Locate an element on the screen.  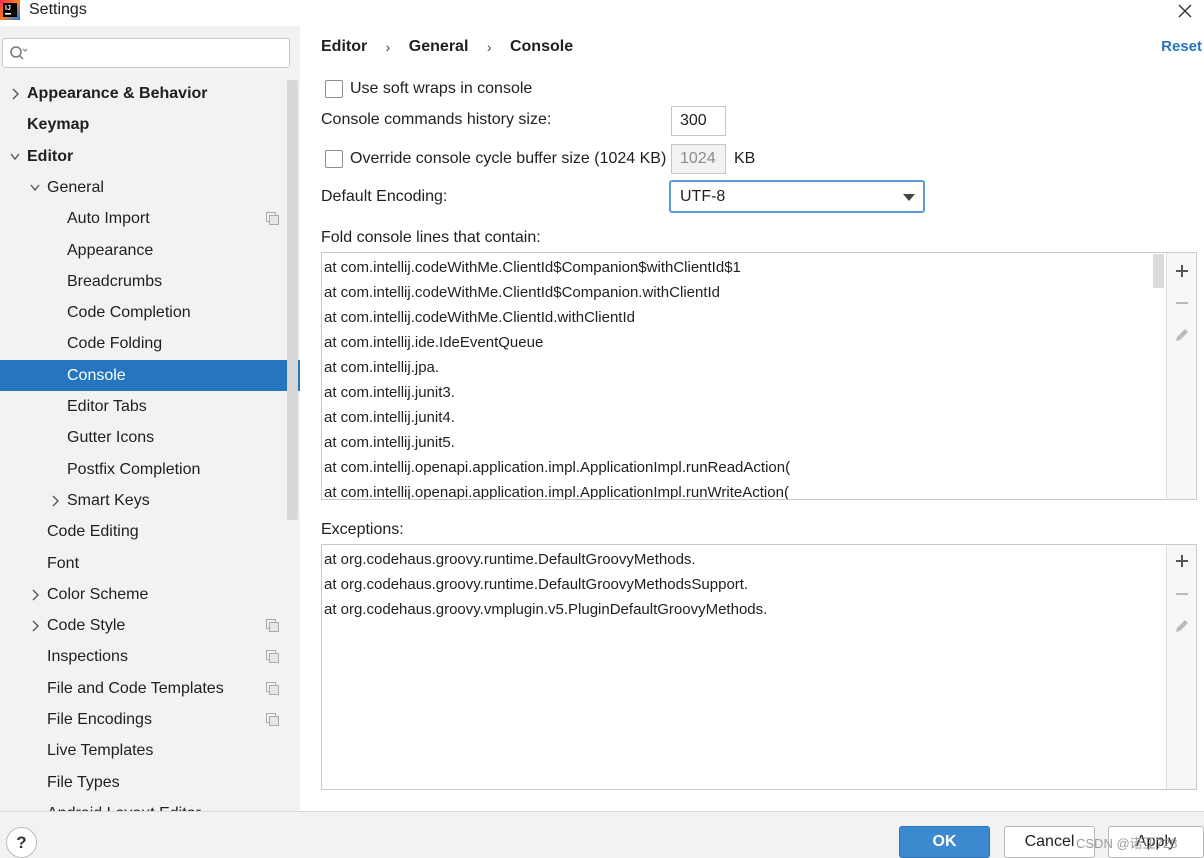
sidebar-item: Postfix Completion is located at coordinates (150, 469).